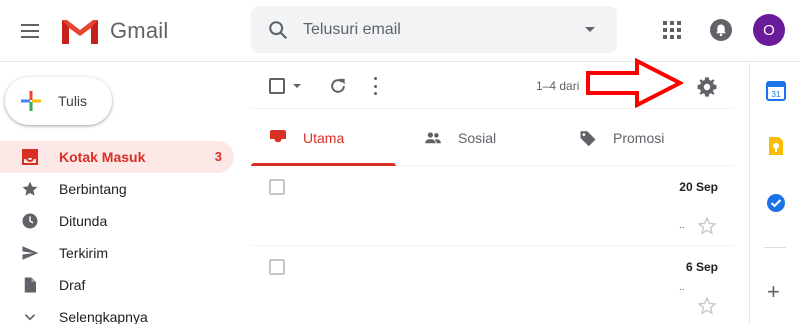 The height and width of the screenshot is (324, 800). I want to click on keep-icon, so click(776, 146).